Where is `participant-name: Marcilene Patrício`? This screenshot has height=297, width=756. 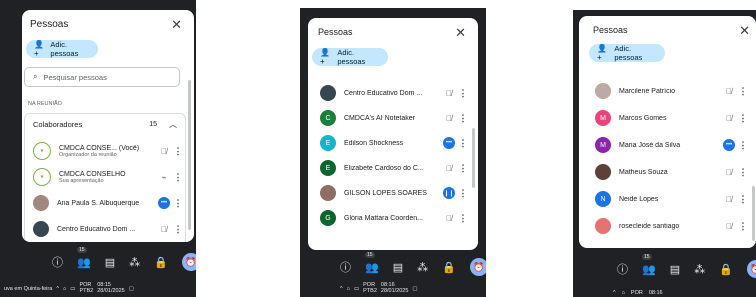 participant-name: Marcilene Patrício is located at coordinates (647, 91).